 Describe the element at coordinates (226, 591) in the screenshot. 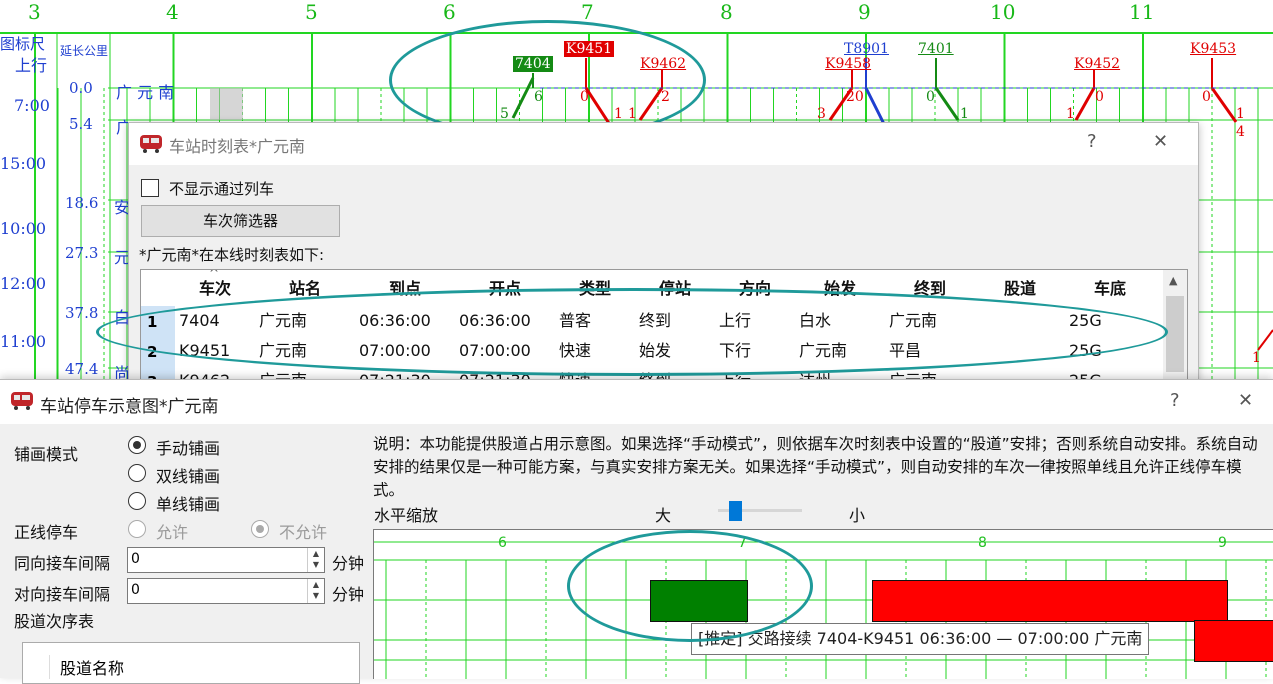

I see `opp-dir-interval-input: 0 ▲ ▼` at that location.